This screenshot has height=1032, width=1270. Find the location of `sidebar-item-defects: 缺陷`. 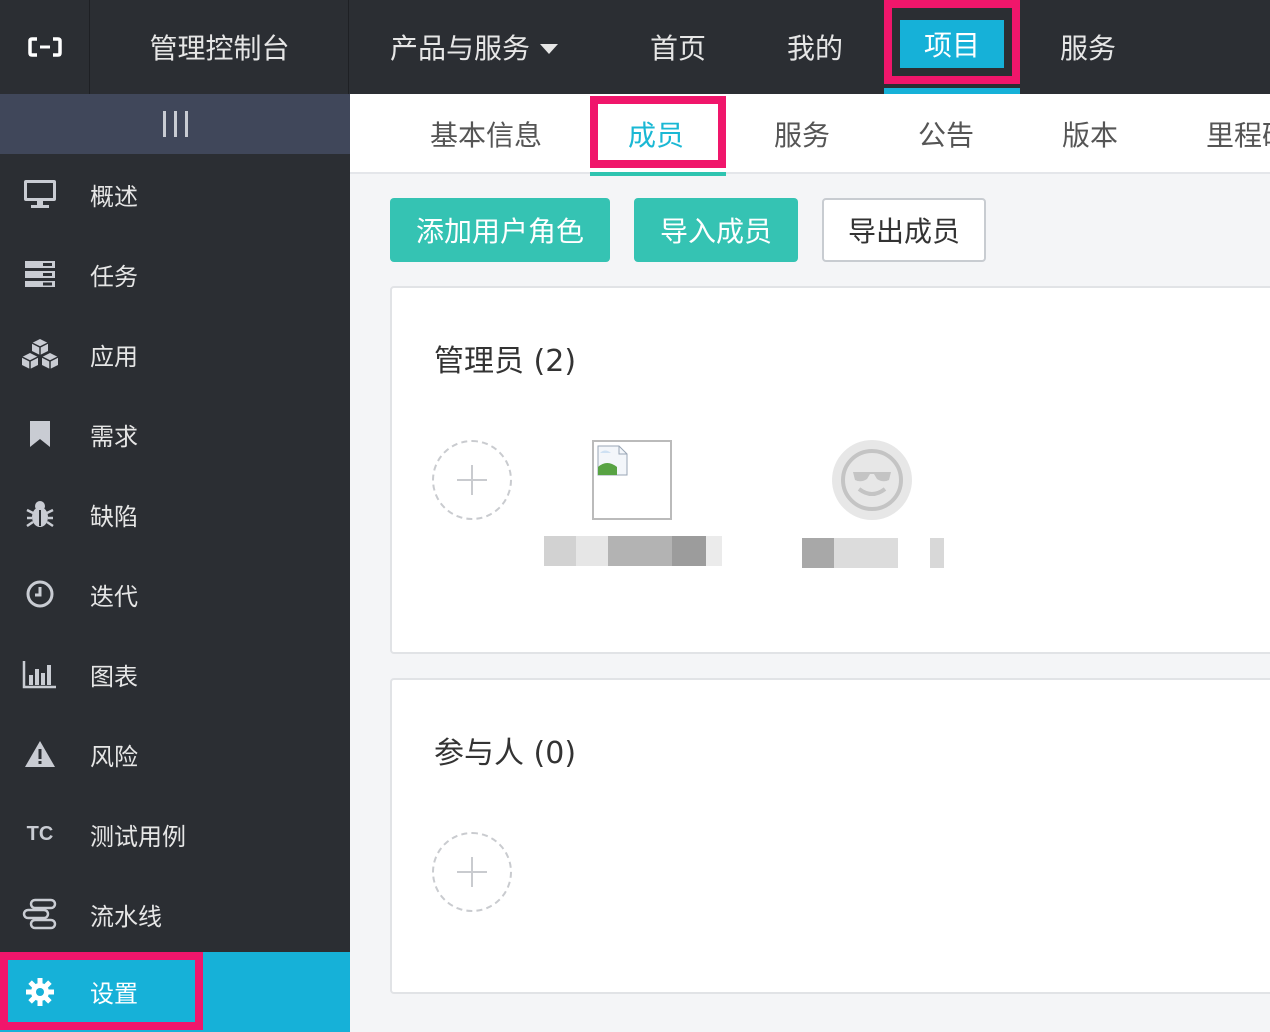

sidebar-item-defects: 缺陷 is located at coordinates (175, 514).